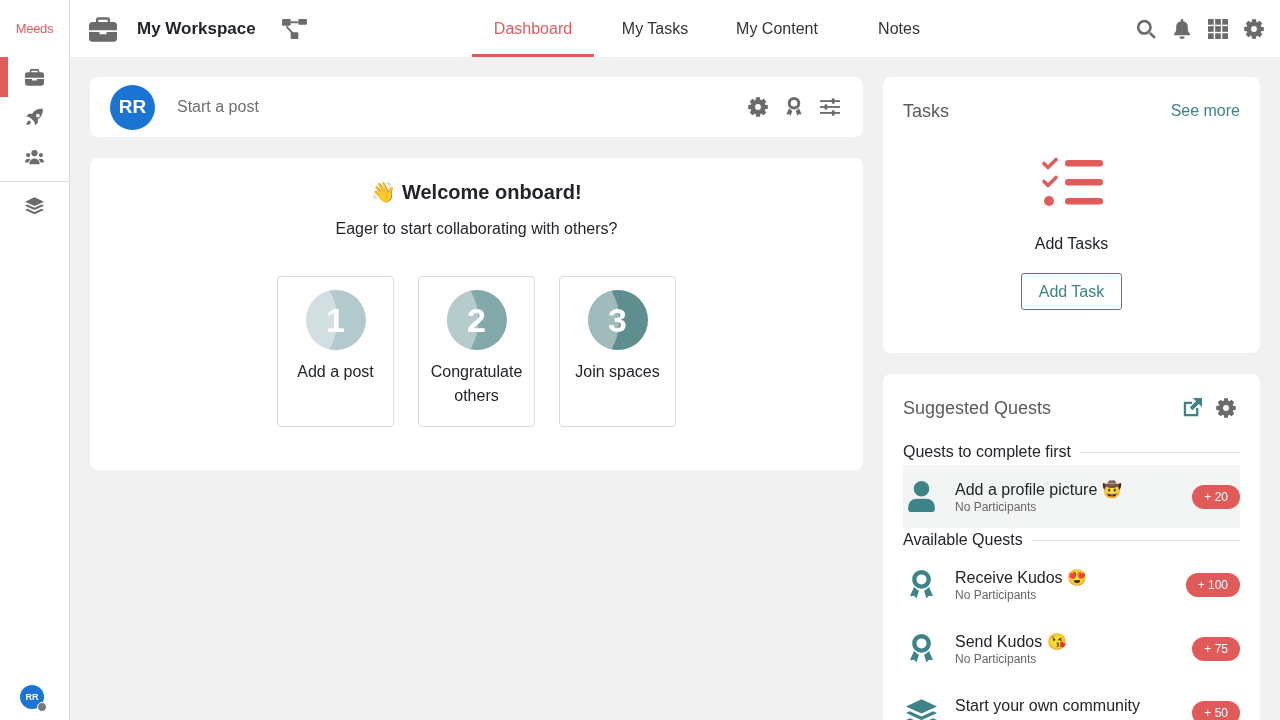 The height and width of the screenshot is (720, 1280). Describe the element at coordinates (533, 28) in the screenshot. I see `tab: Dashboard` at that location.